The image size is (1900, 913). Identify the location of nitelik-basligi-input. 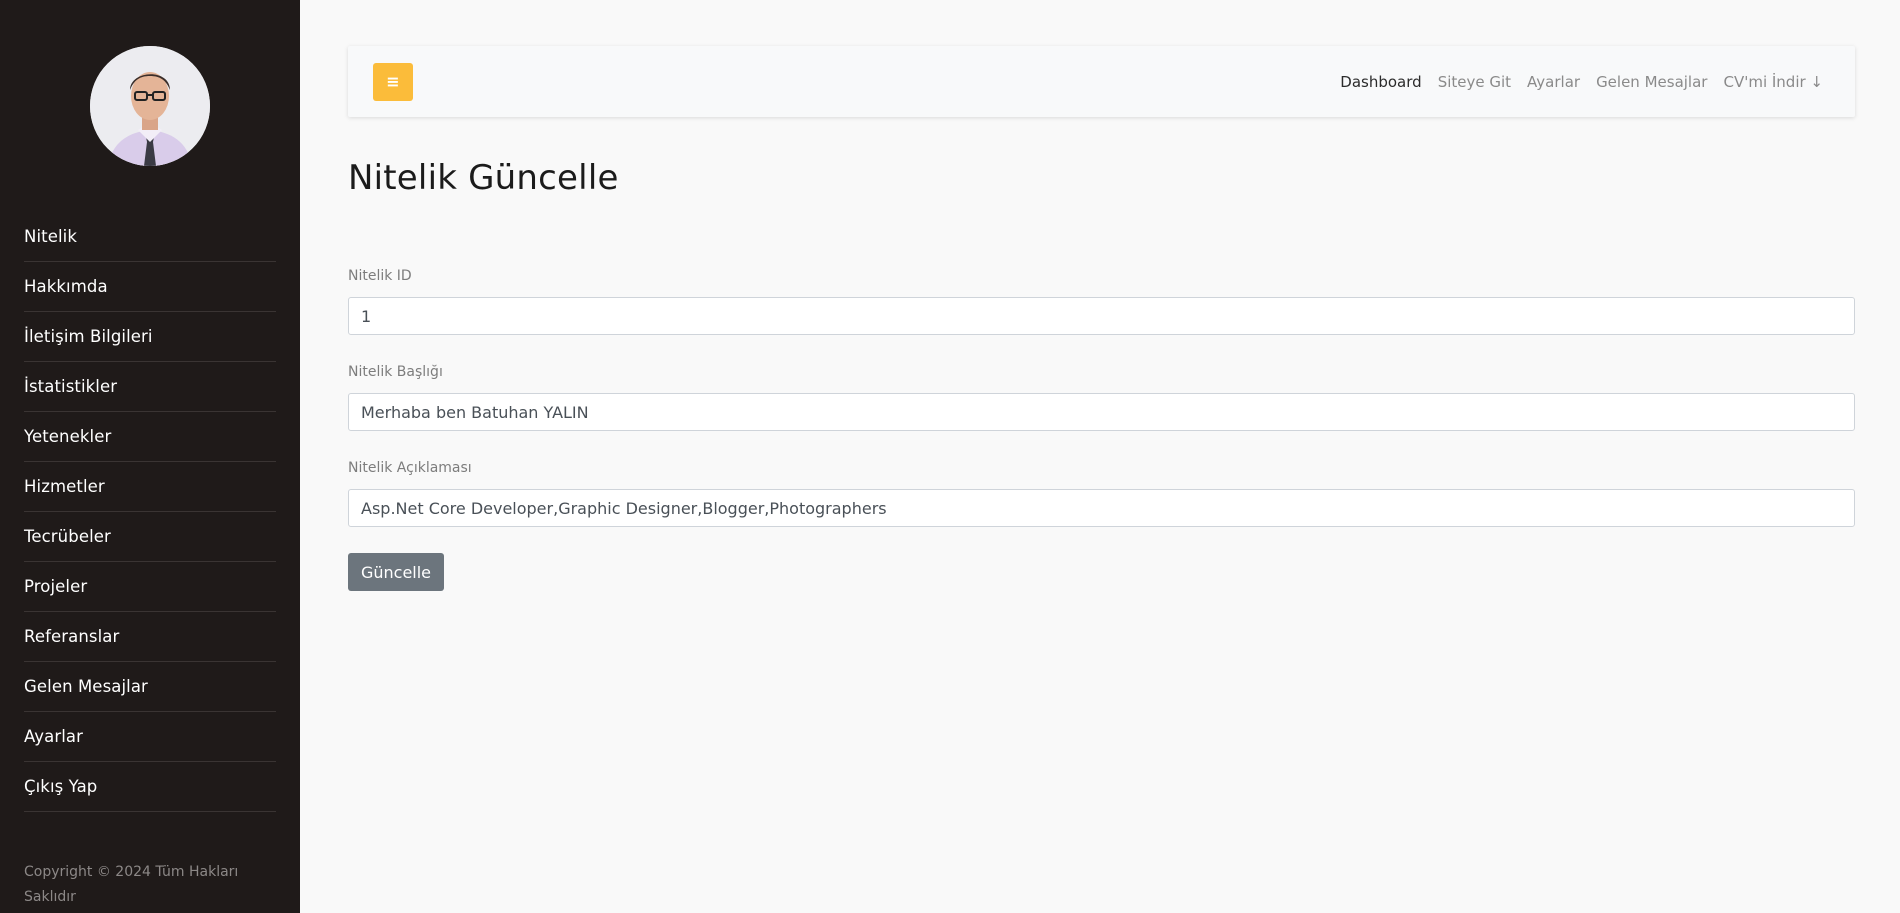
(1101, 412).